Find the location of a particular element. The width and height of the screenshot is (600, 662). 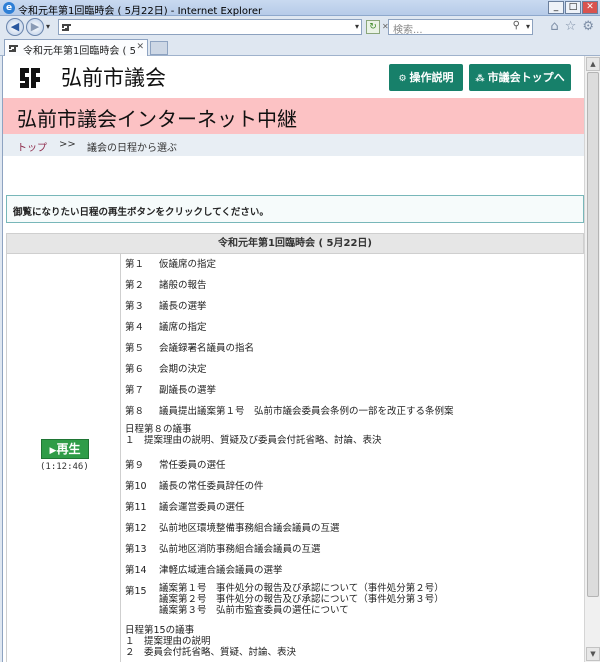

agenda-item: 第５ 会議録署名議員の指名 is located at coordinates (190, 348).